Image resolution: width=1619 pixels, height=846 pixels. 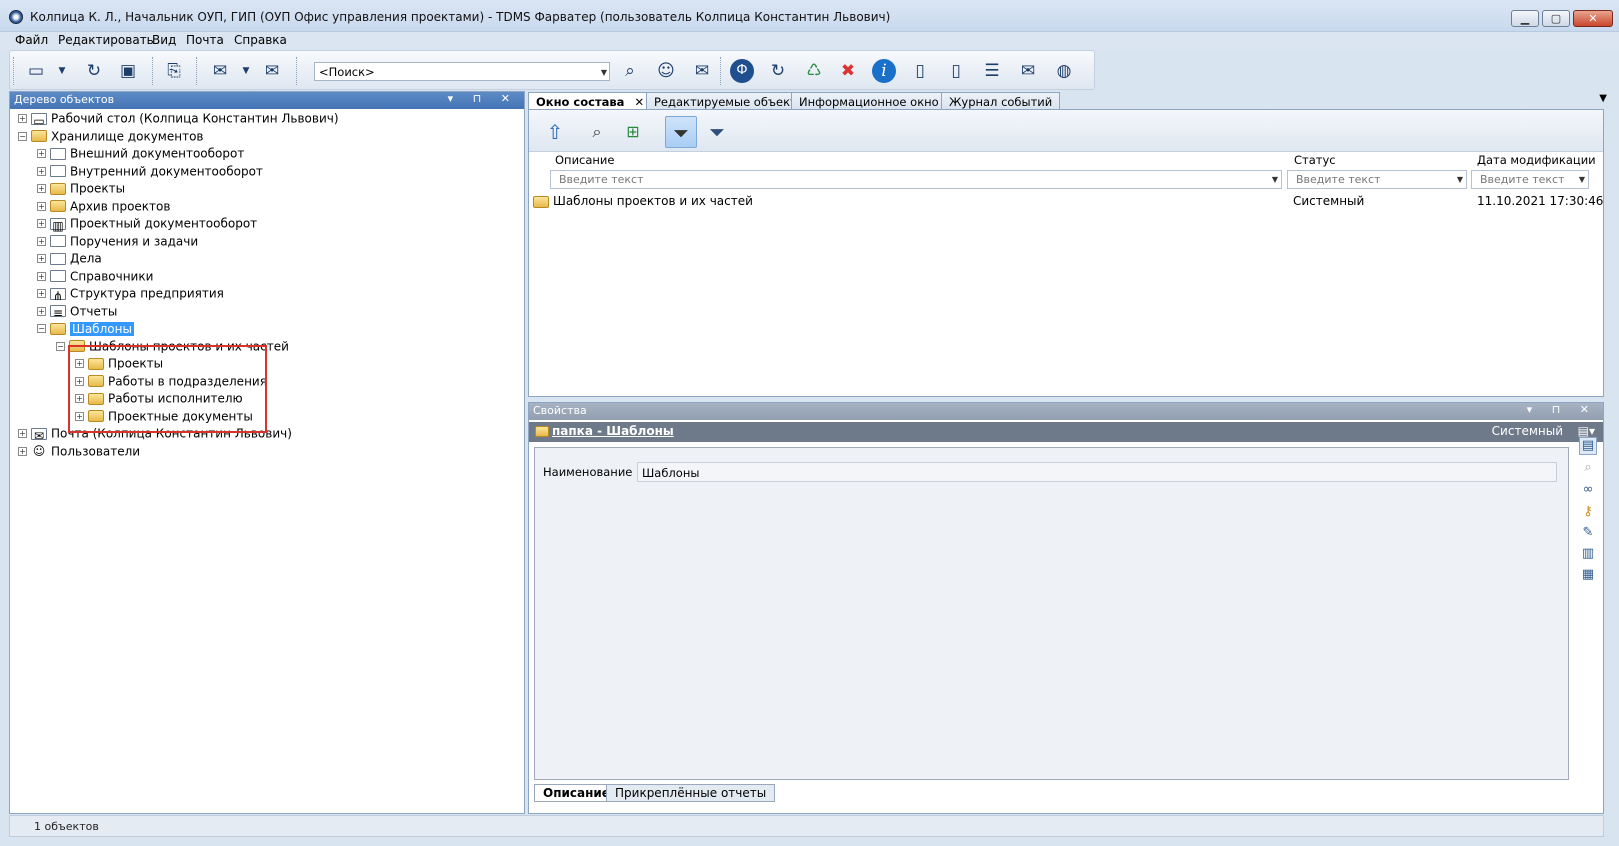 I want to click on menu-file: Файл, so click(x=31, y=40).